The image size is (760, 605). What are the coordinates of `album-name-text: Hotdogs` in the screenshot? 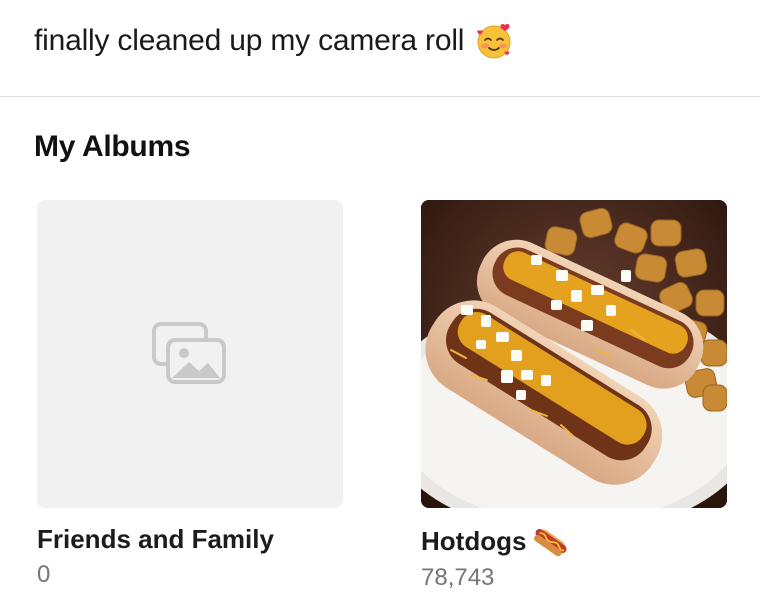 It's located at (474, 540).